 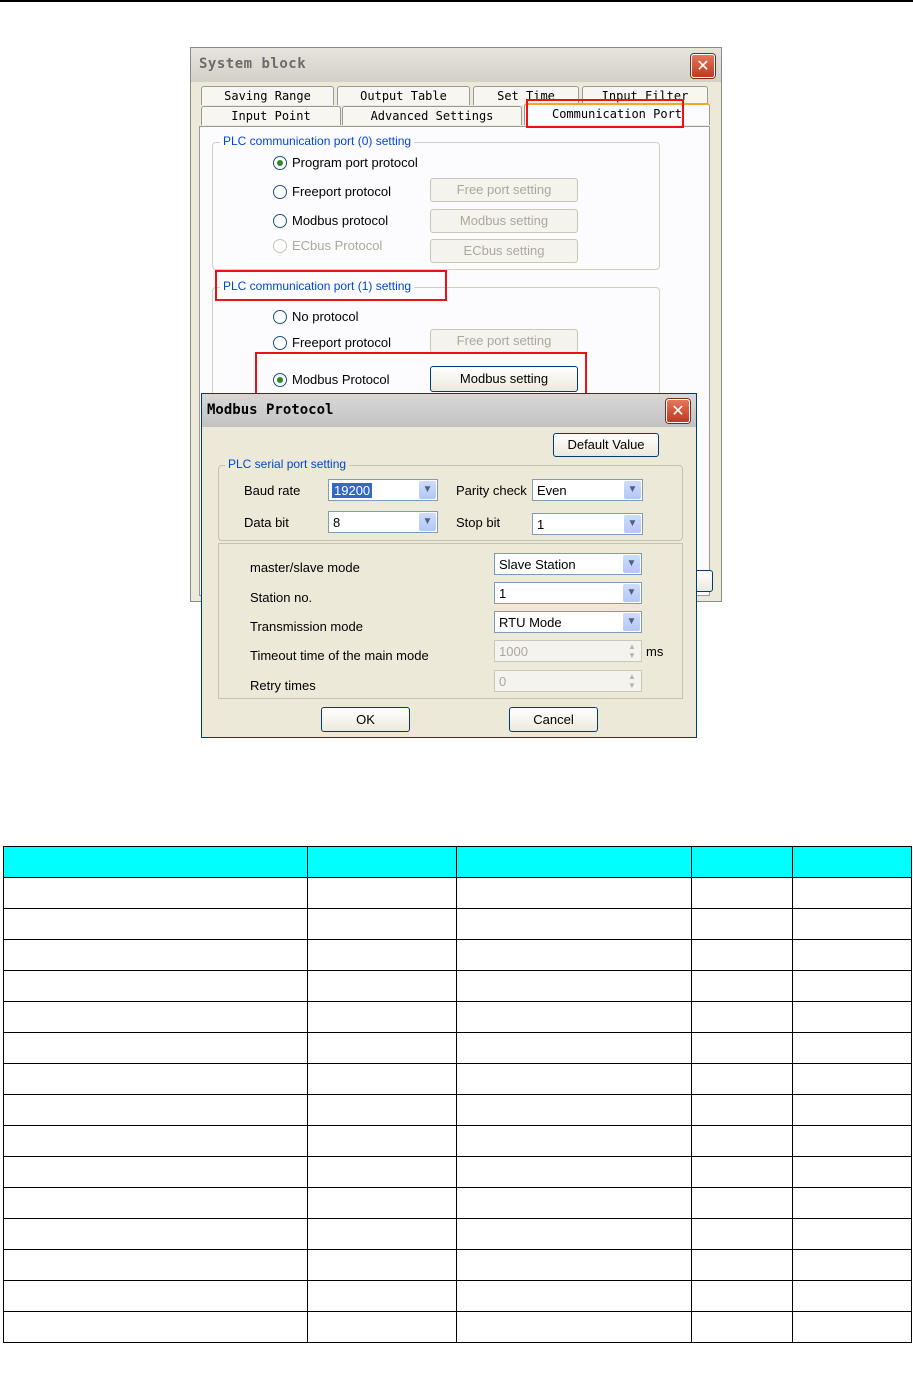 What do you see at coordinates (553, 719) in the screenshot?
I see `cancel-button: Cancel` at bounding box center [553, 719].